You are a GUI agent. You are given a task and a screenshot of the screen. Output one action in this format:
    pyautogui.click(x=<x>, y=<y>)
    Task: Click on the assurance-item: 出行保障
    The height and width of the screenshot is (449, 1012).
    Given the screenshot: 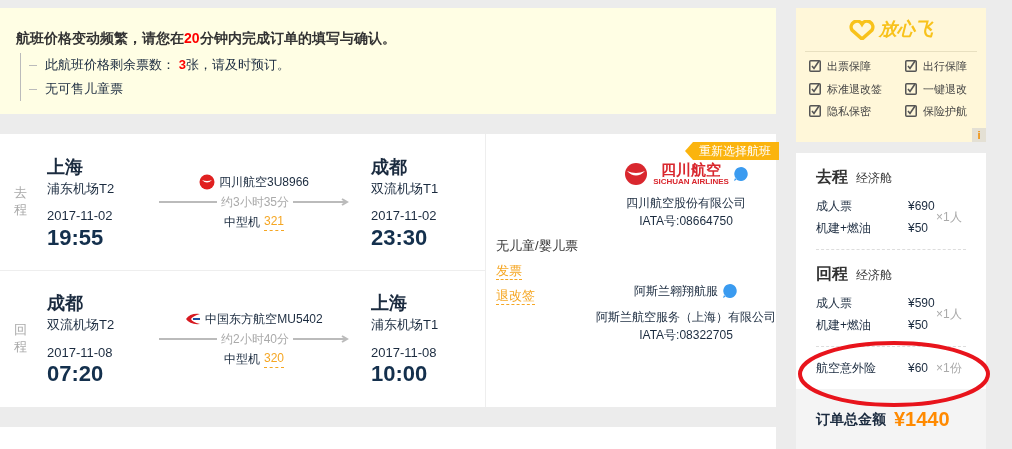 What is the action you would take?
    pyautogui.click(x=945, y=66)
    